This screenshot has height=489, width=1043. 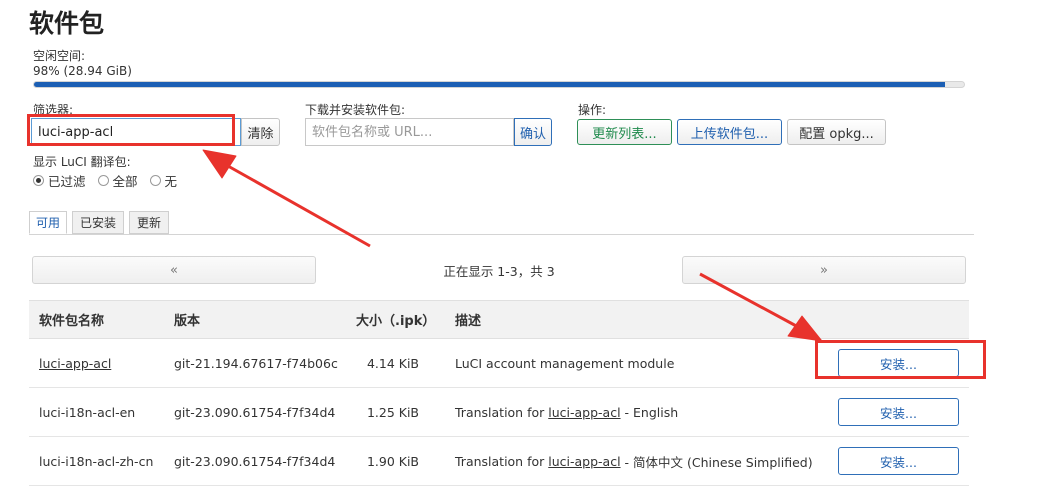 What do you see at coordinates (131, 130) in the screenshot?
I see `annotation-box-filter` at bounding box center [131, 130].